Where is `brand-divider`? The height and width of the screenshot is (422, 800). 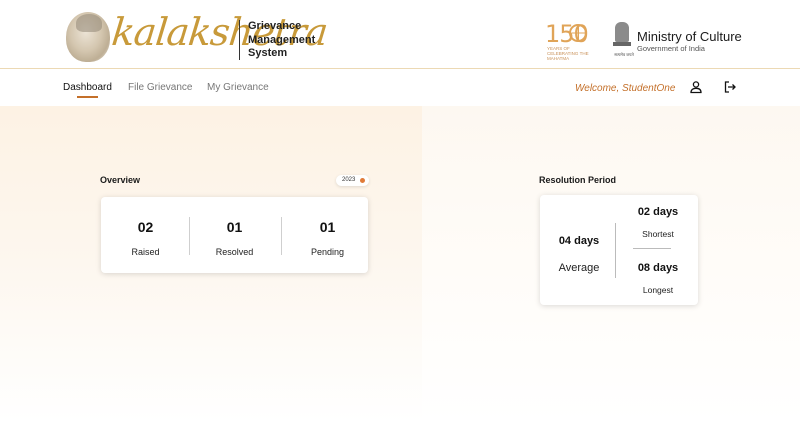 brand-divider is located at coordinates (239, 40).